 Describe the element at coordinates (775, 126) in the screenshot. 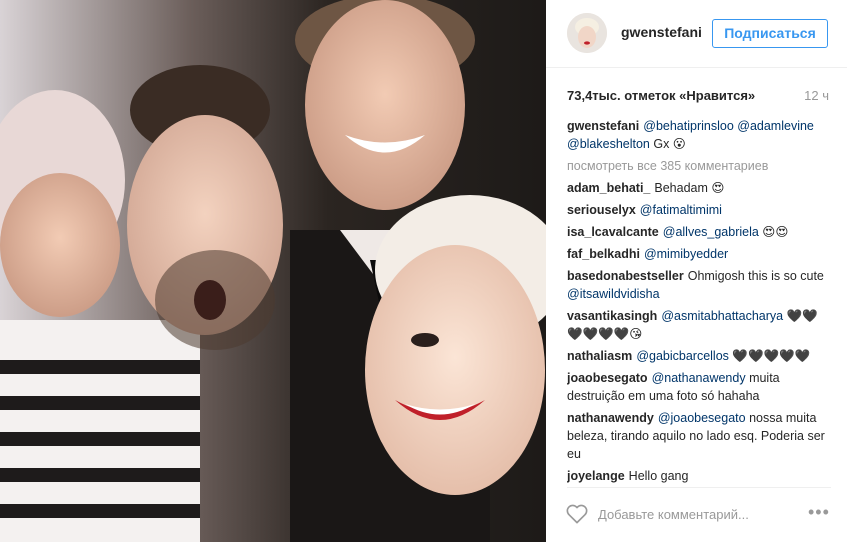

I see `mention-link: @adamlevine` at that location.